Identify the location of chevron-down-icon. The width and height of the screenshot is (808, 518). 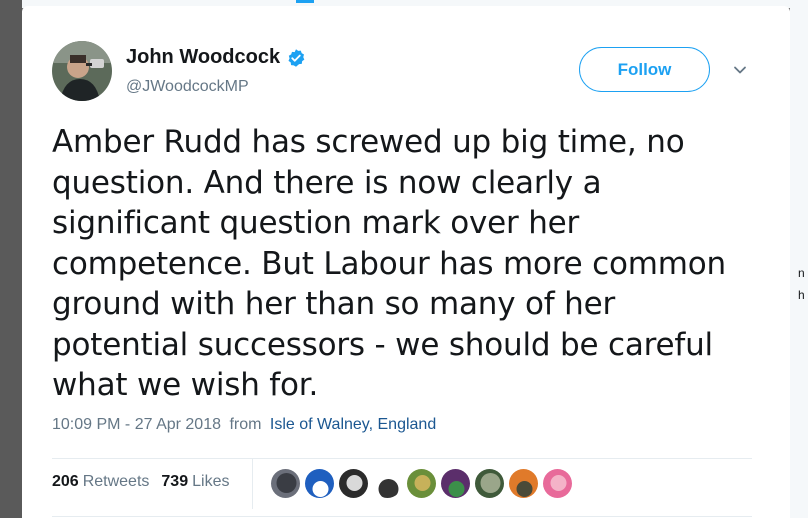
(740, 70).